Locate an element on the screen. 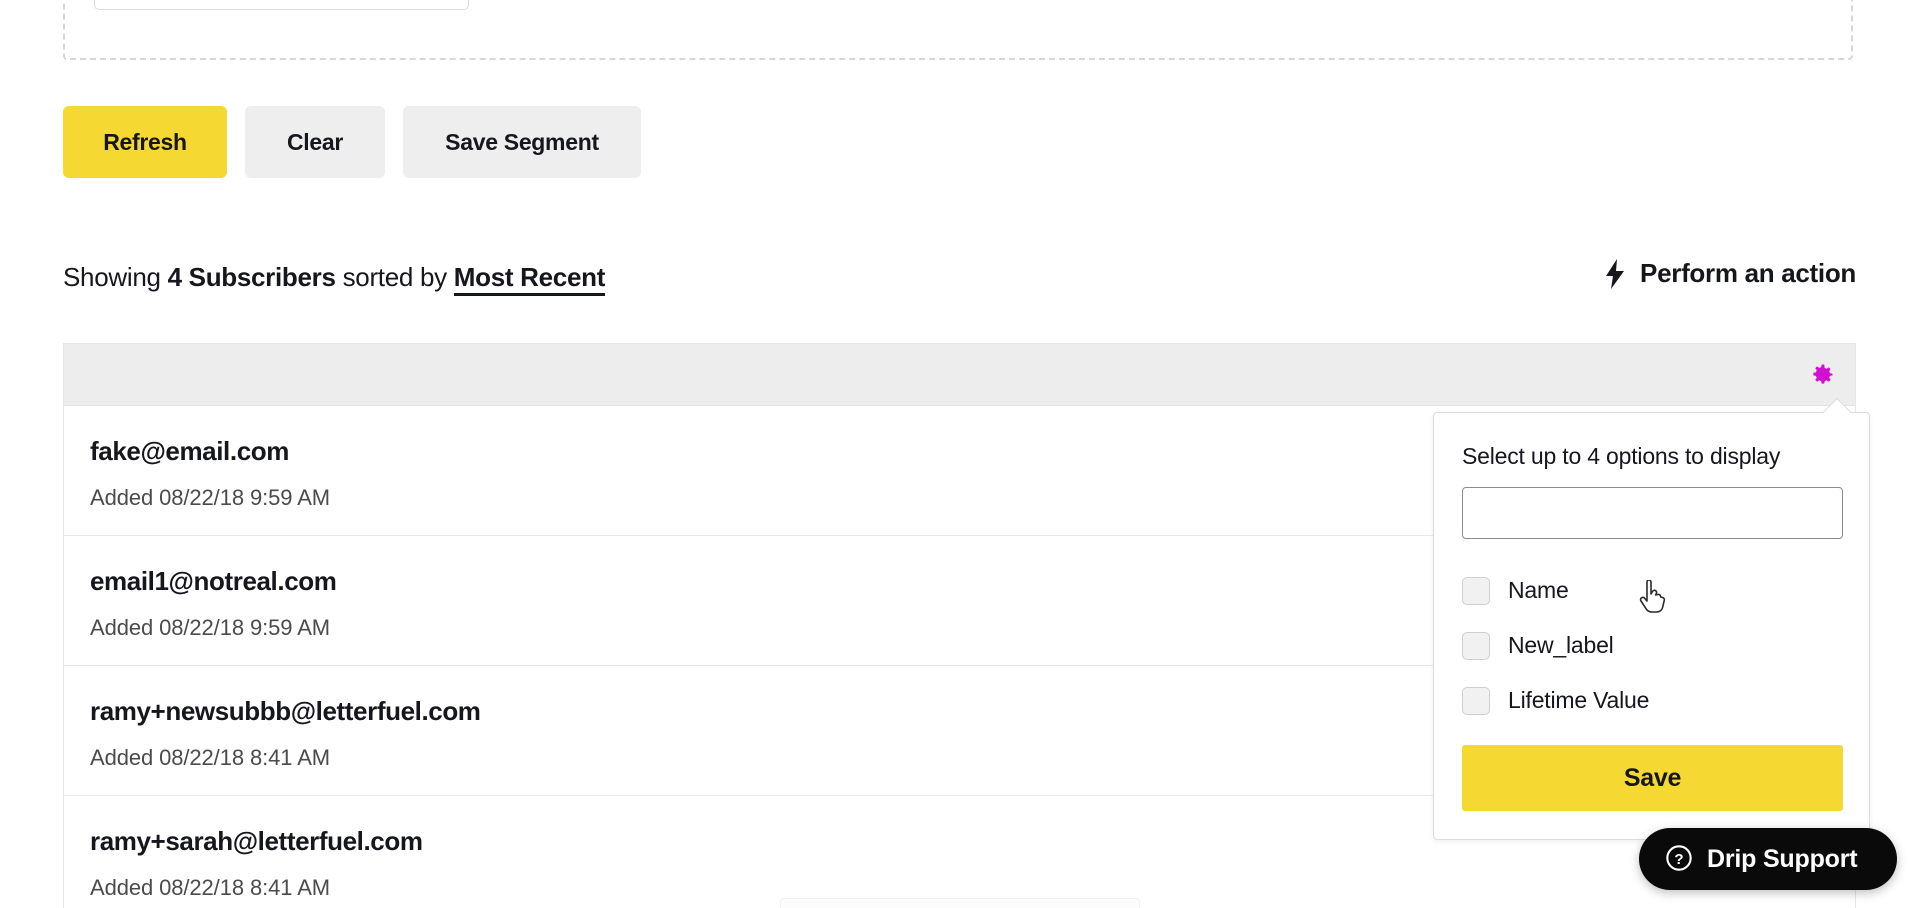 This screenshot has width=1920, height=908. segment-actions-toolbar: Refresh Clear Save Segment is located at coordinates (352, 142).